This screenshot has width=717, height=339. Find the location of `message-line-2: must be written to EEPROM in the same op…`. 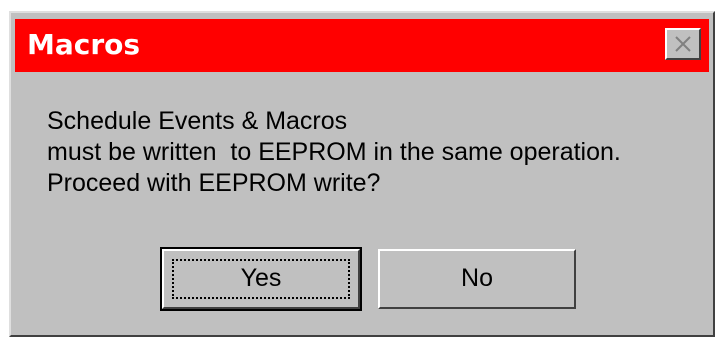

message-line-2: must be written to EEPROM in the same op… is located at coordinates (334, 152).